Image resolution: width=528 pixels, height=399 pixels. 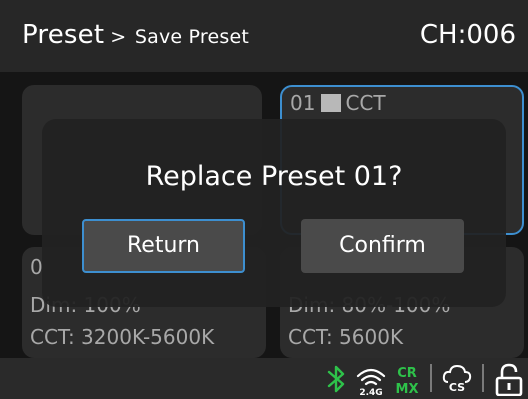 I want to click on return-button: Return, so click(x=163, y=246).